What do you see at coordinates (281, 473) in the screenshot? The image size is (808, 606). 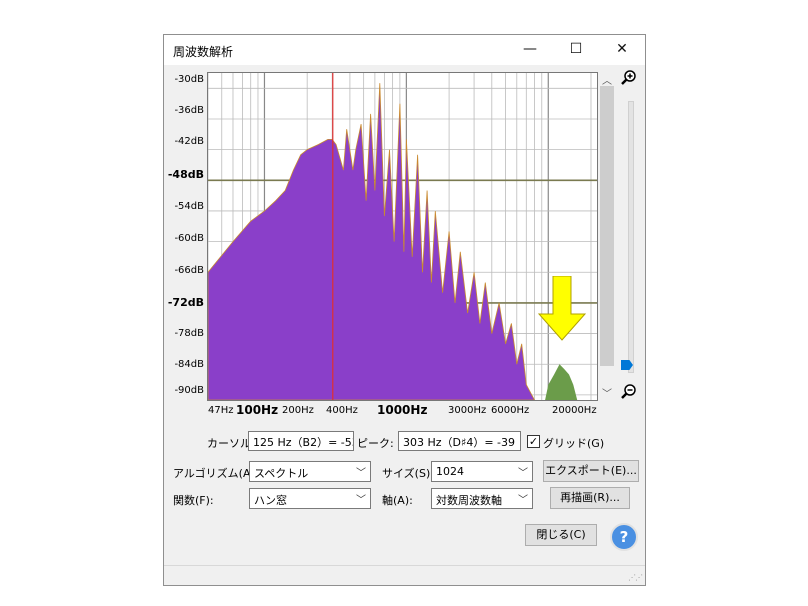 I see `algorithm-value: スペクトル` at bounding box center [281, 473].